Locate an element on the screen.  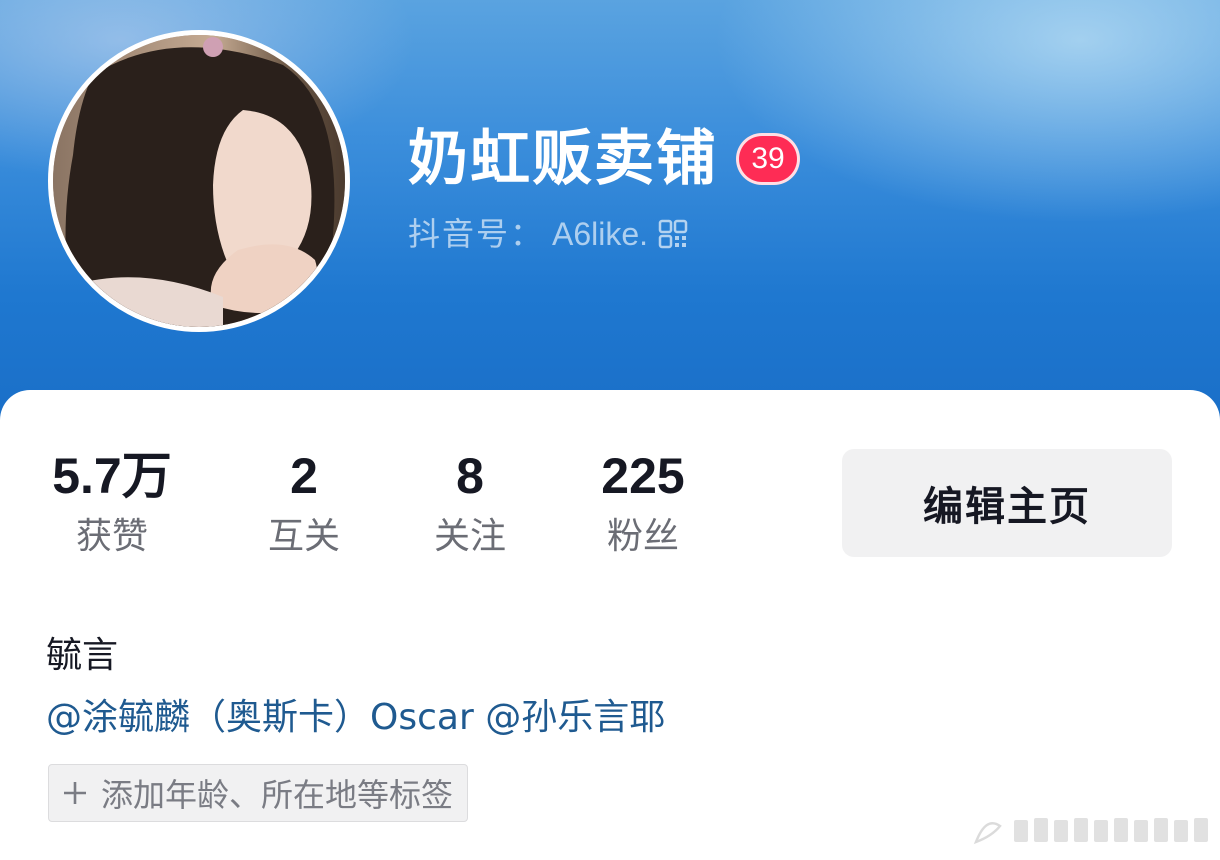
bio-mentions: @涂毓麟（奥斯卡）Oscar @孙乐言耶 is located at coordinates (355, 718).